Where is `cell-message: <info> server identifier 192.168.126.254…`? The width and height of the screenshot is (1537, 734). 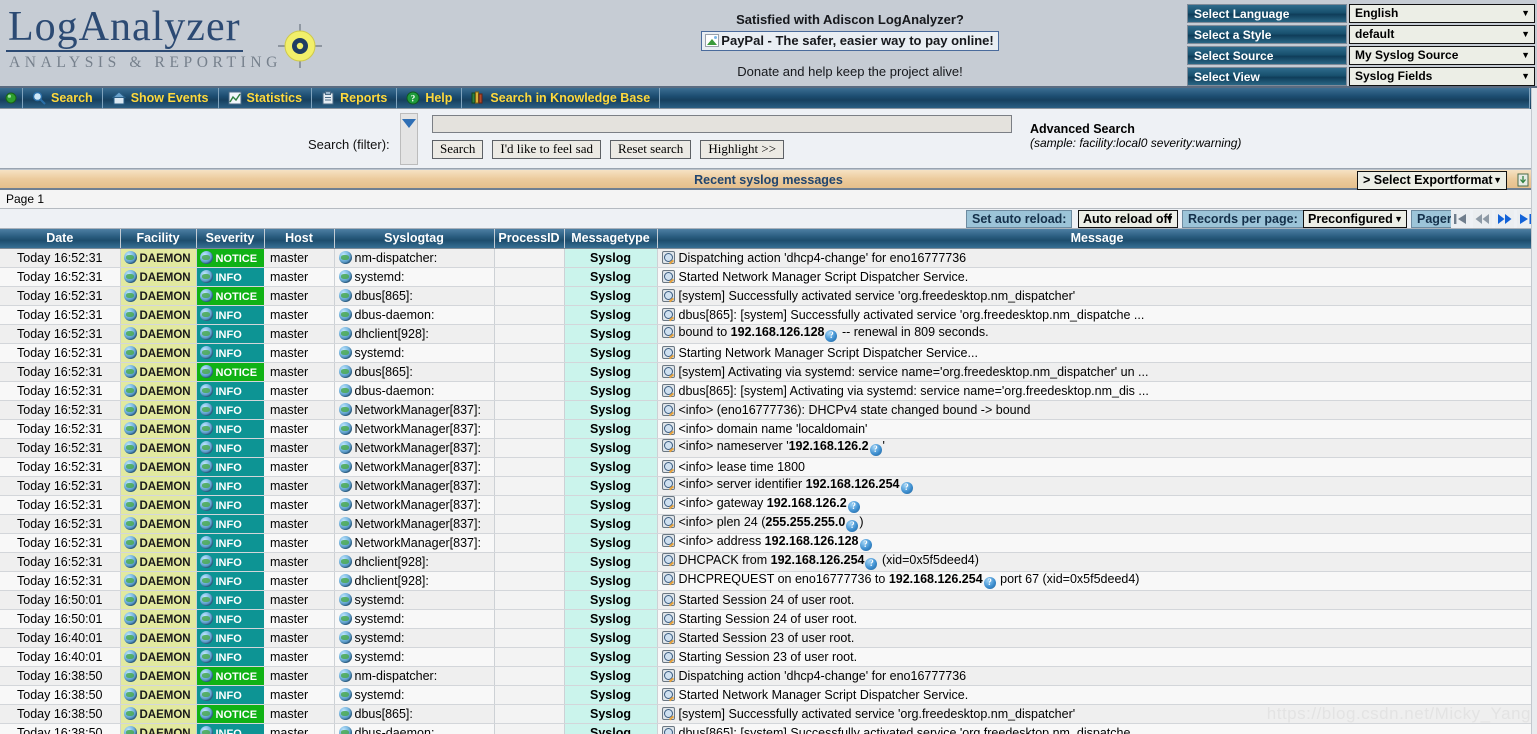
cell-message: <info> server identifier 192.168.126.254… is located at coordinates (1097, 486).